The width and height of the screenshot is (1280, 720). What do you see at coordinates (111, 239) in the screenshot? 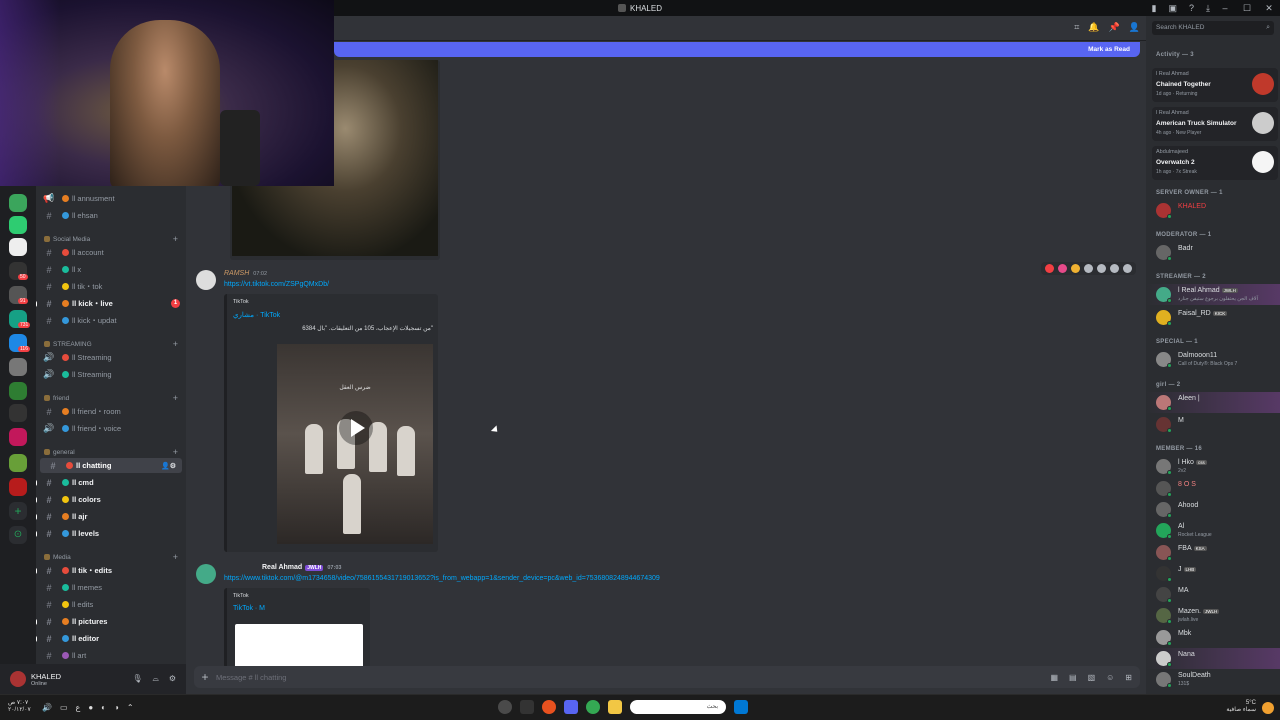
I see `channel-category: Social Media +` at bounding box center [111, 239].